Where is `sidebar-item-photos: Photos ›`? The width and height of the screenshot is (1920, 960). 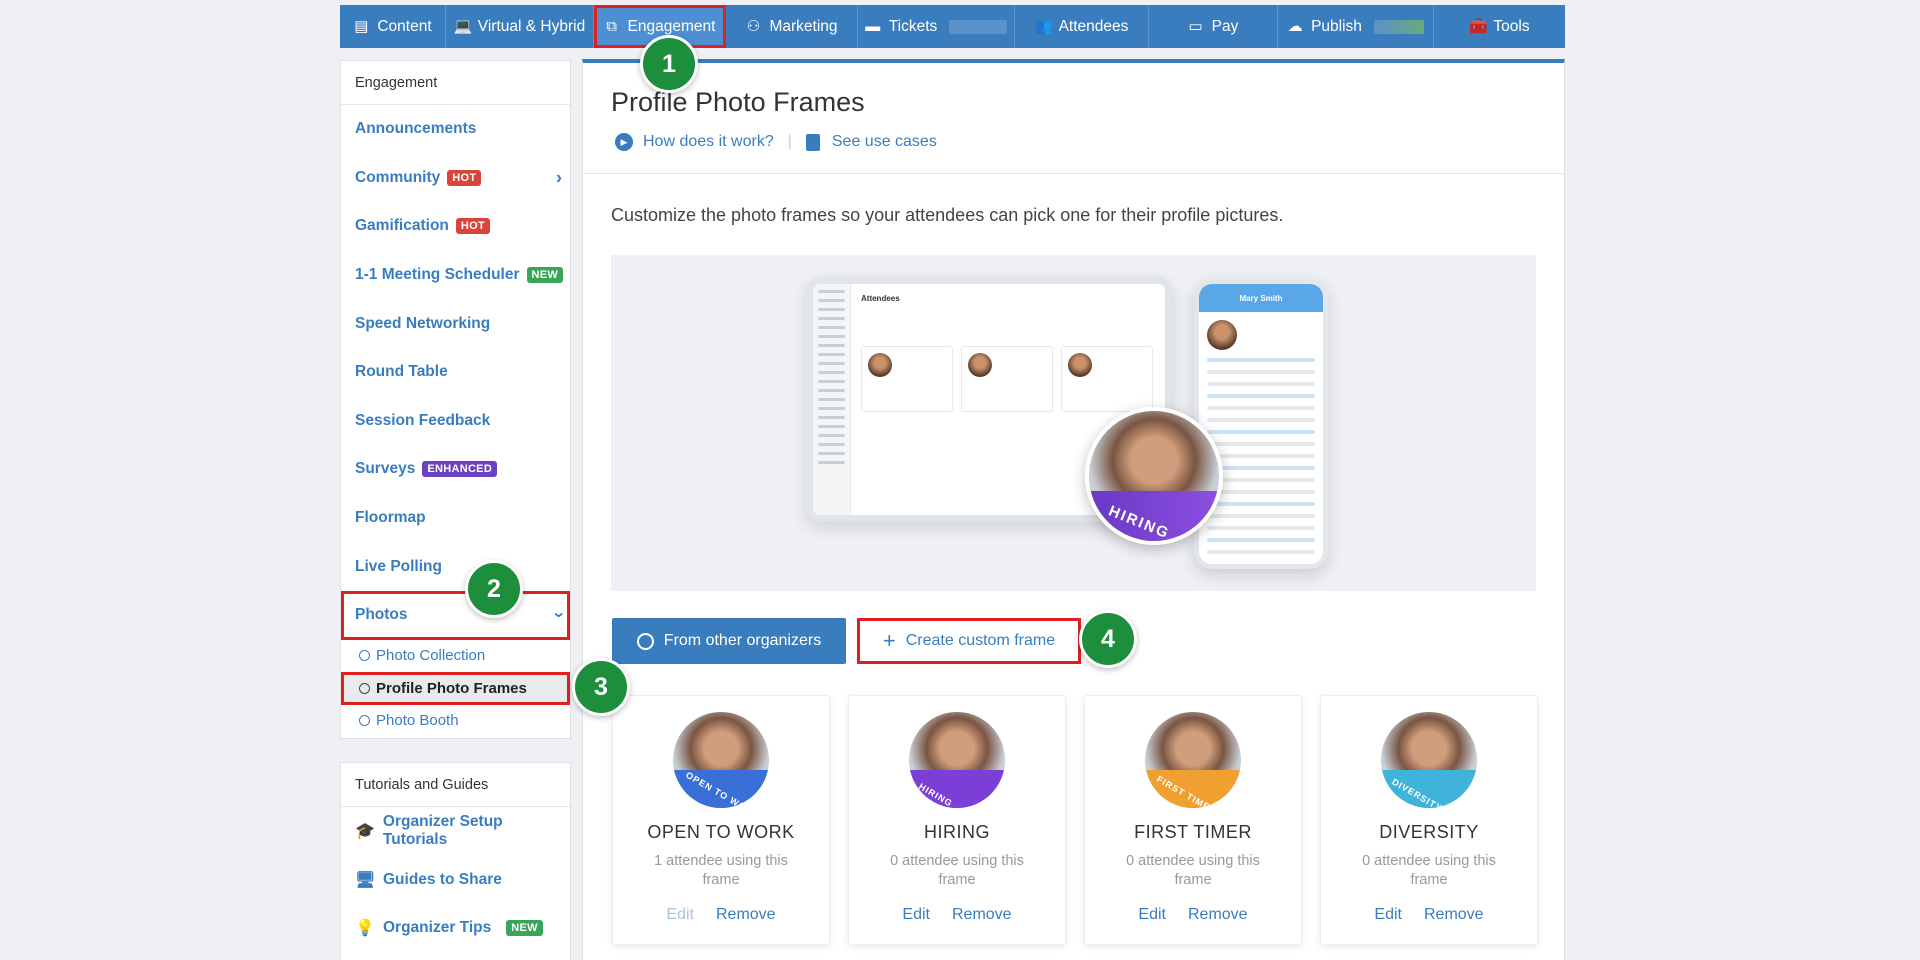
sidebar-item-photos: Photos › is located at coordinates (455, 615).